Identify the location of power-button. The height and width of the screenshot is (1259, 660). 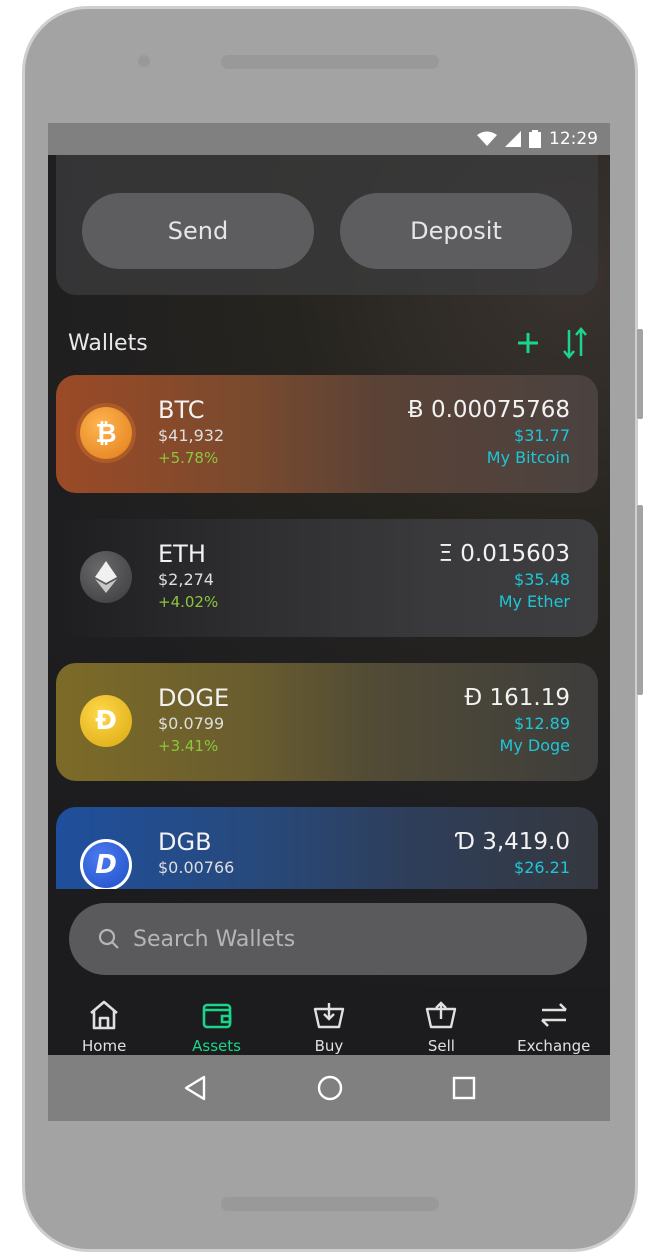
(640, 600).